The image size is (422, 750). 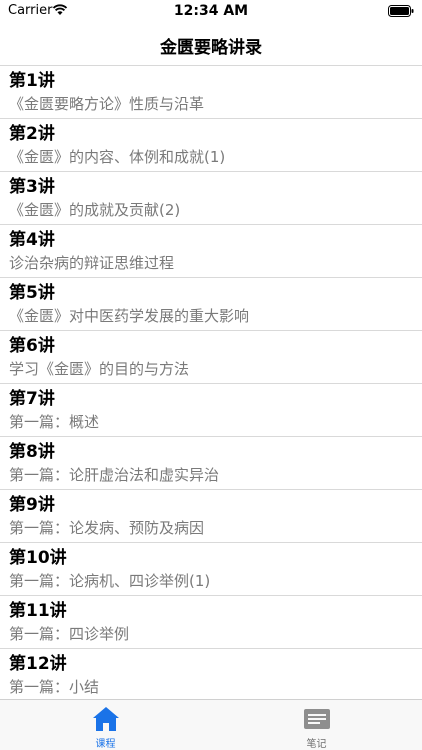 What do you see at coordinates (38, 558) in the screenshot?
I see `lesson-title: 第10讲` at bounding box center [38, 558].